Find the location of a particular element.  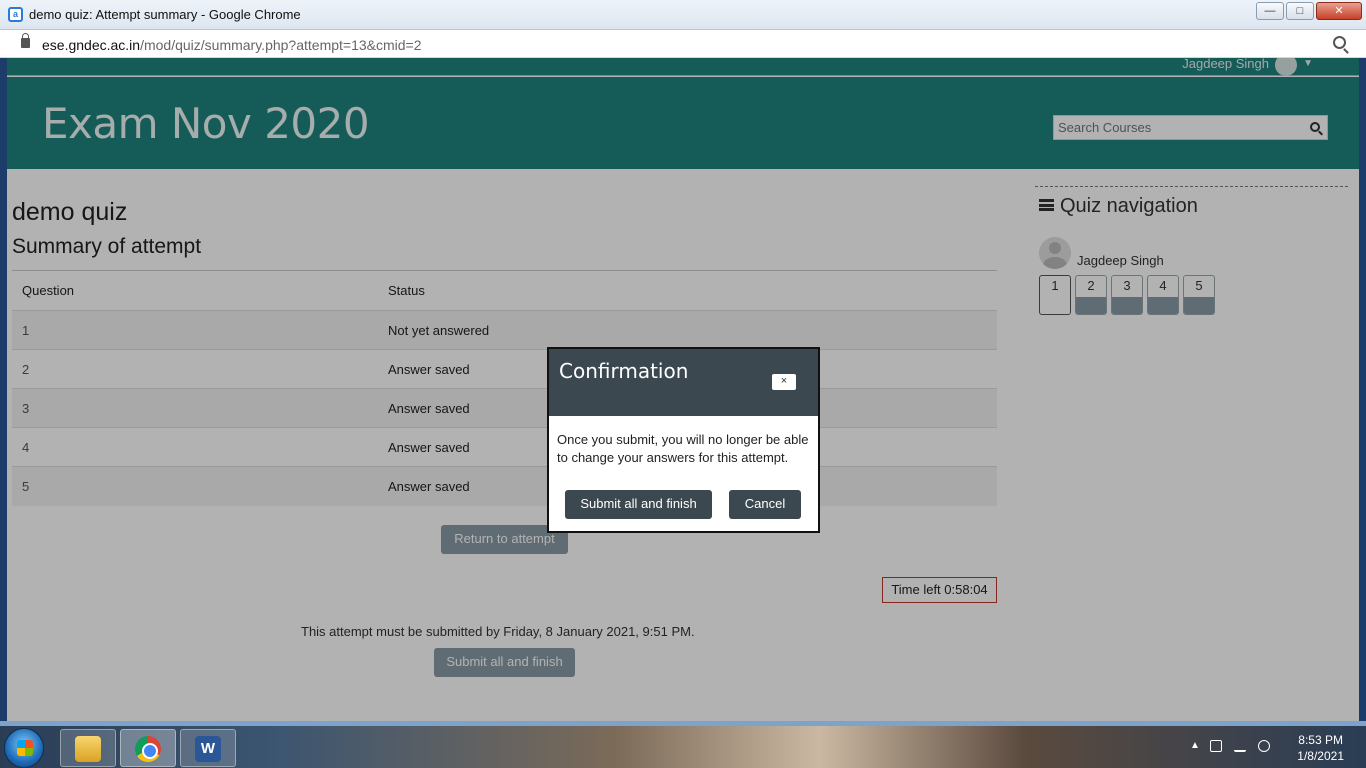

url-host: ese.gndec.ac.in is located at coordinates (91, 45).